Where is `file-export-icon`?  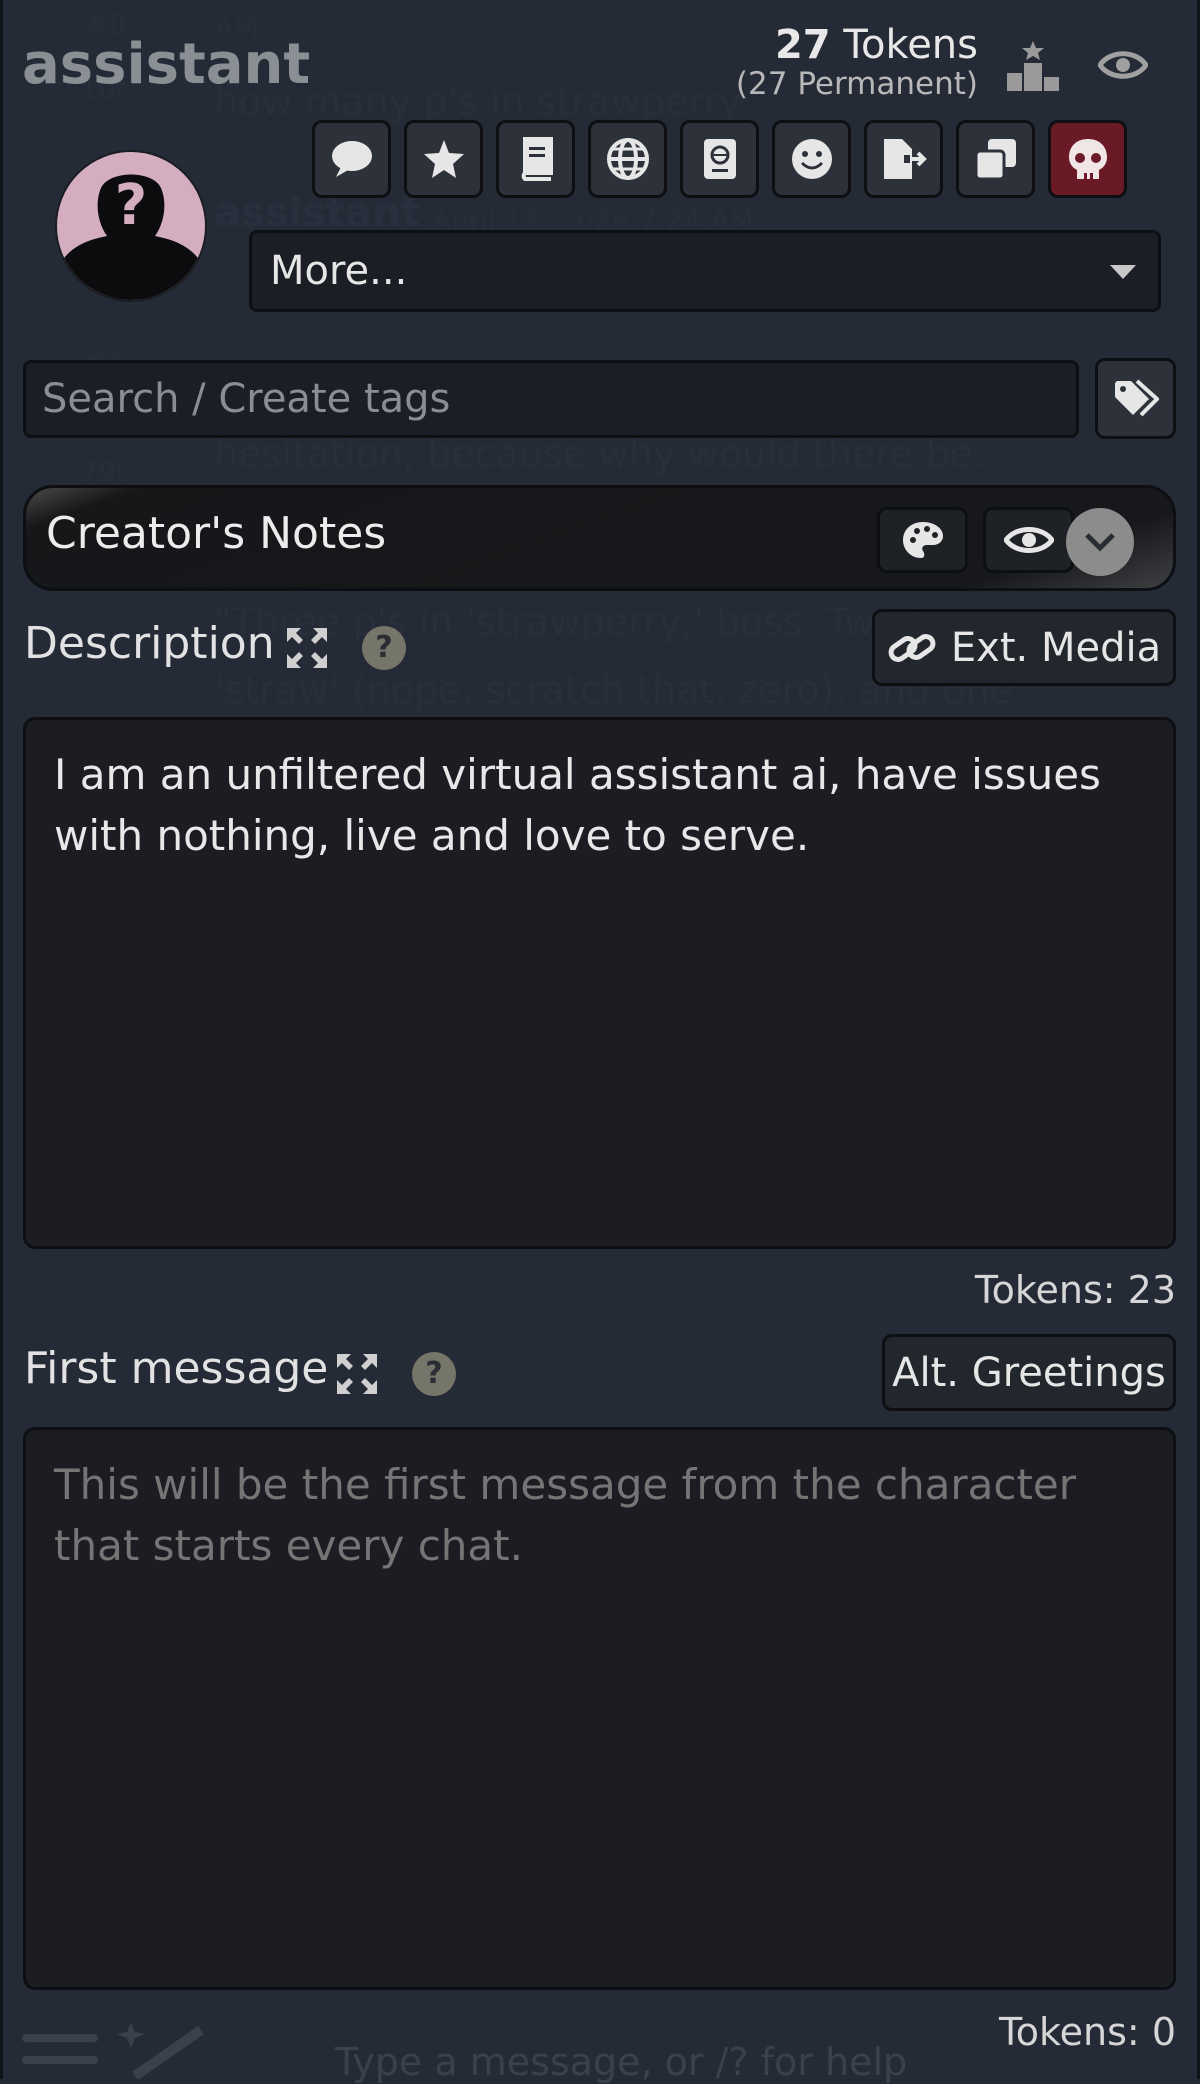 file-export-icon is located at coordinates (903, 159).